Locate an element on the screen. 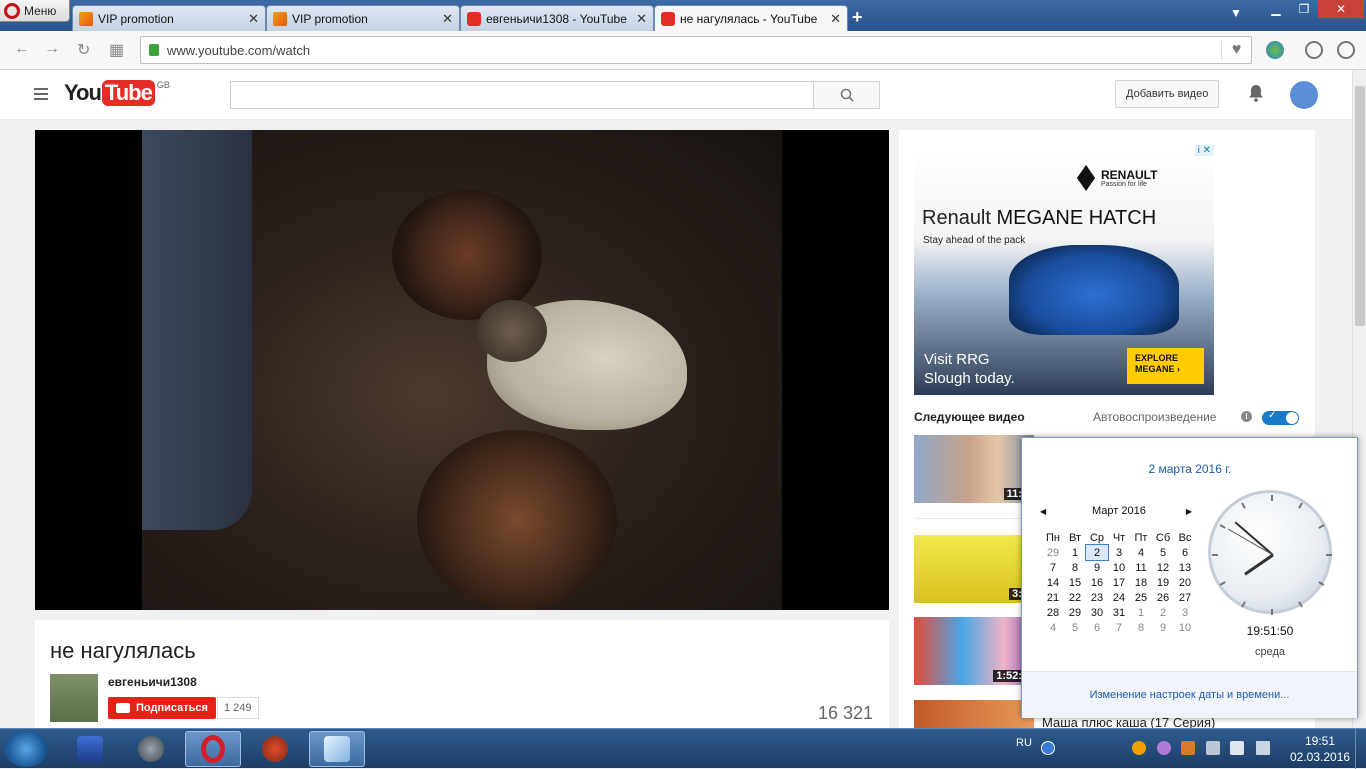 The width and height of the screenshot is (1366, 769). tab-menu-icon: ▼ is located at coordinates (1236, 13).